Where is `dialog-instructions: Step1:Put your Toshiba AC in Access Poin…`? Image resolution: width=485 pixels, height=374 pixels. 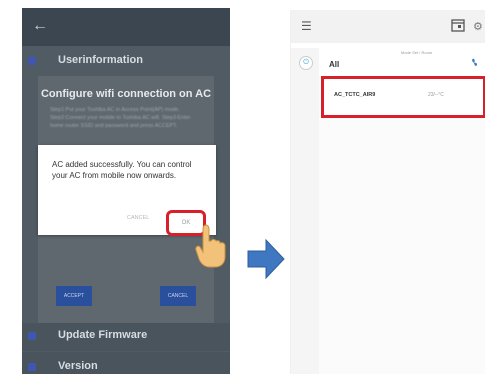
dialog-instructions: Step1:Put your Toshiba AC in Access Poin… is located at coordinates (120, 118).